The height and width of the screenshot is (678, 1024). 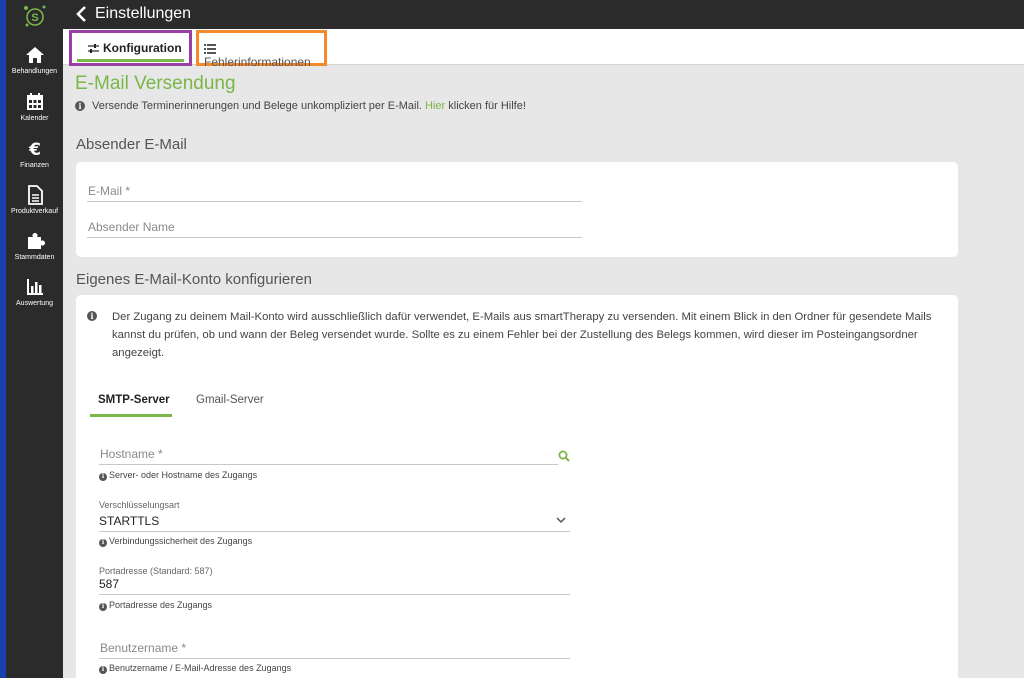 I want to click on top-bar: Einstellungen, so click(x=543, y=14).